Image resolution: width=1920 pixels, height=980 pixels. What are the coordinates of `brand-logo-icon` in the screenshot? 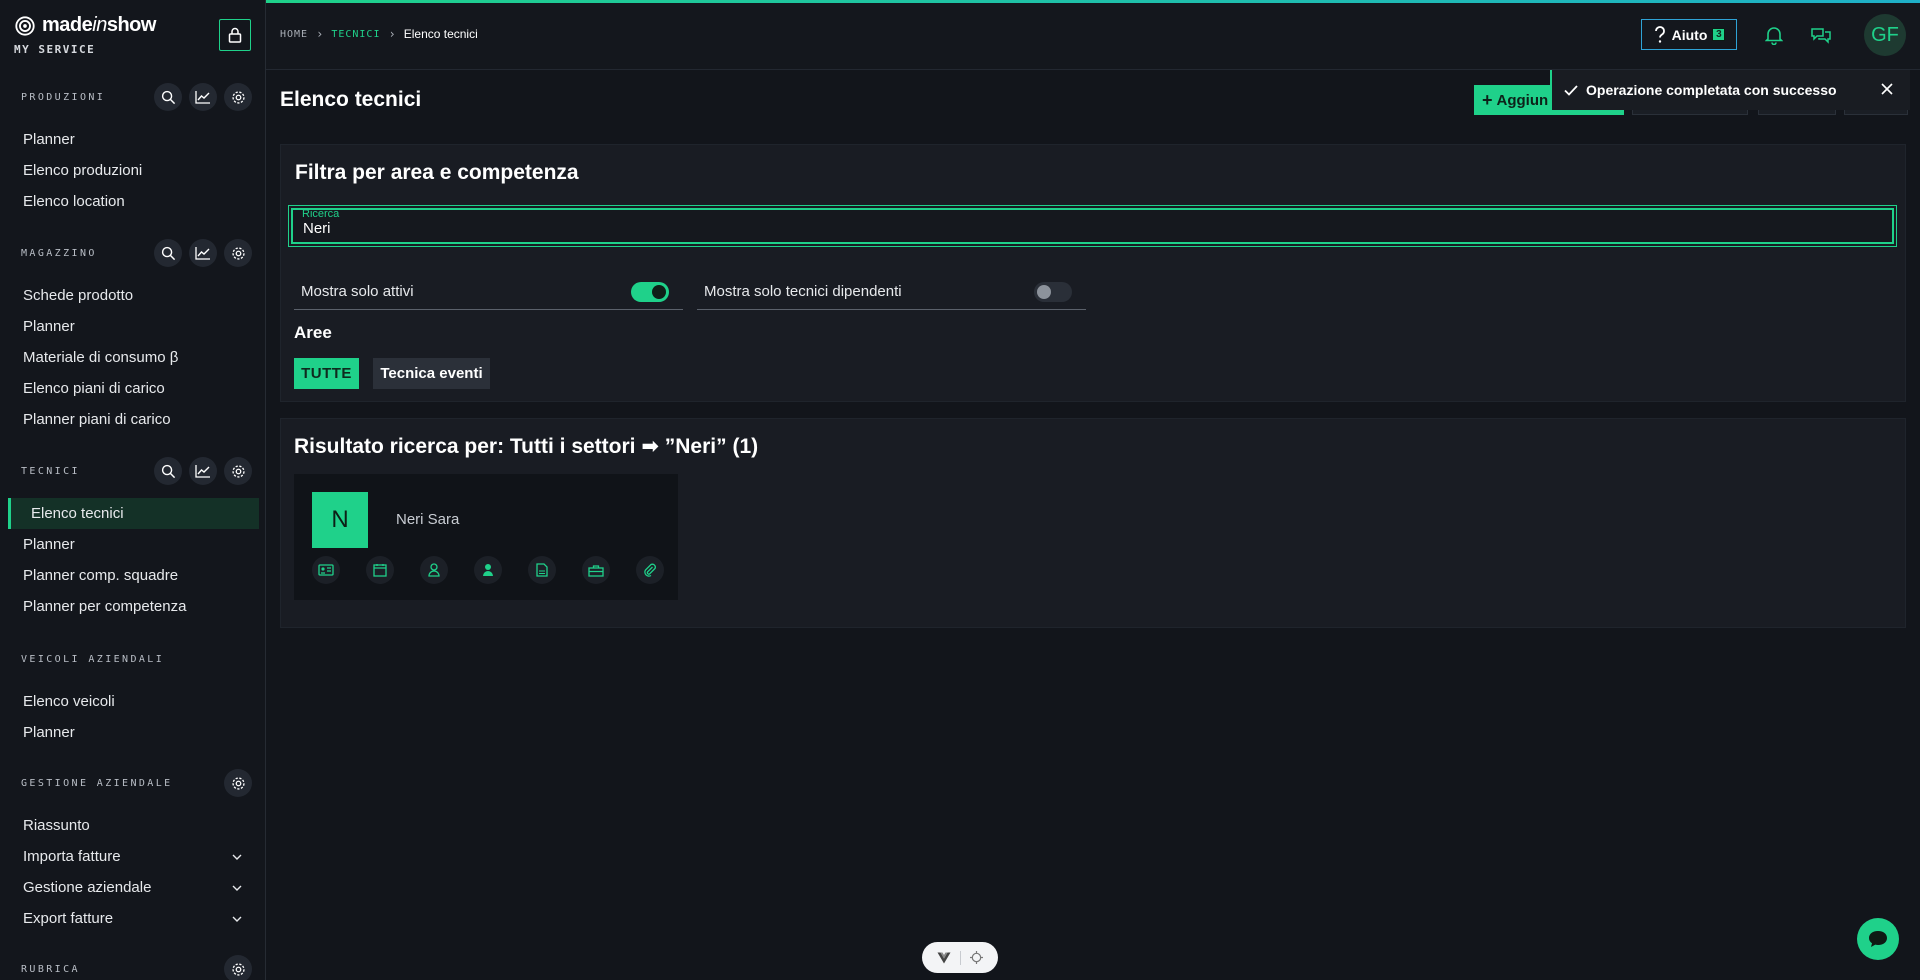 It's located at (25, 25).